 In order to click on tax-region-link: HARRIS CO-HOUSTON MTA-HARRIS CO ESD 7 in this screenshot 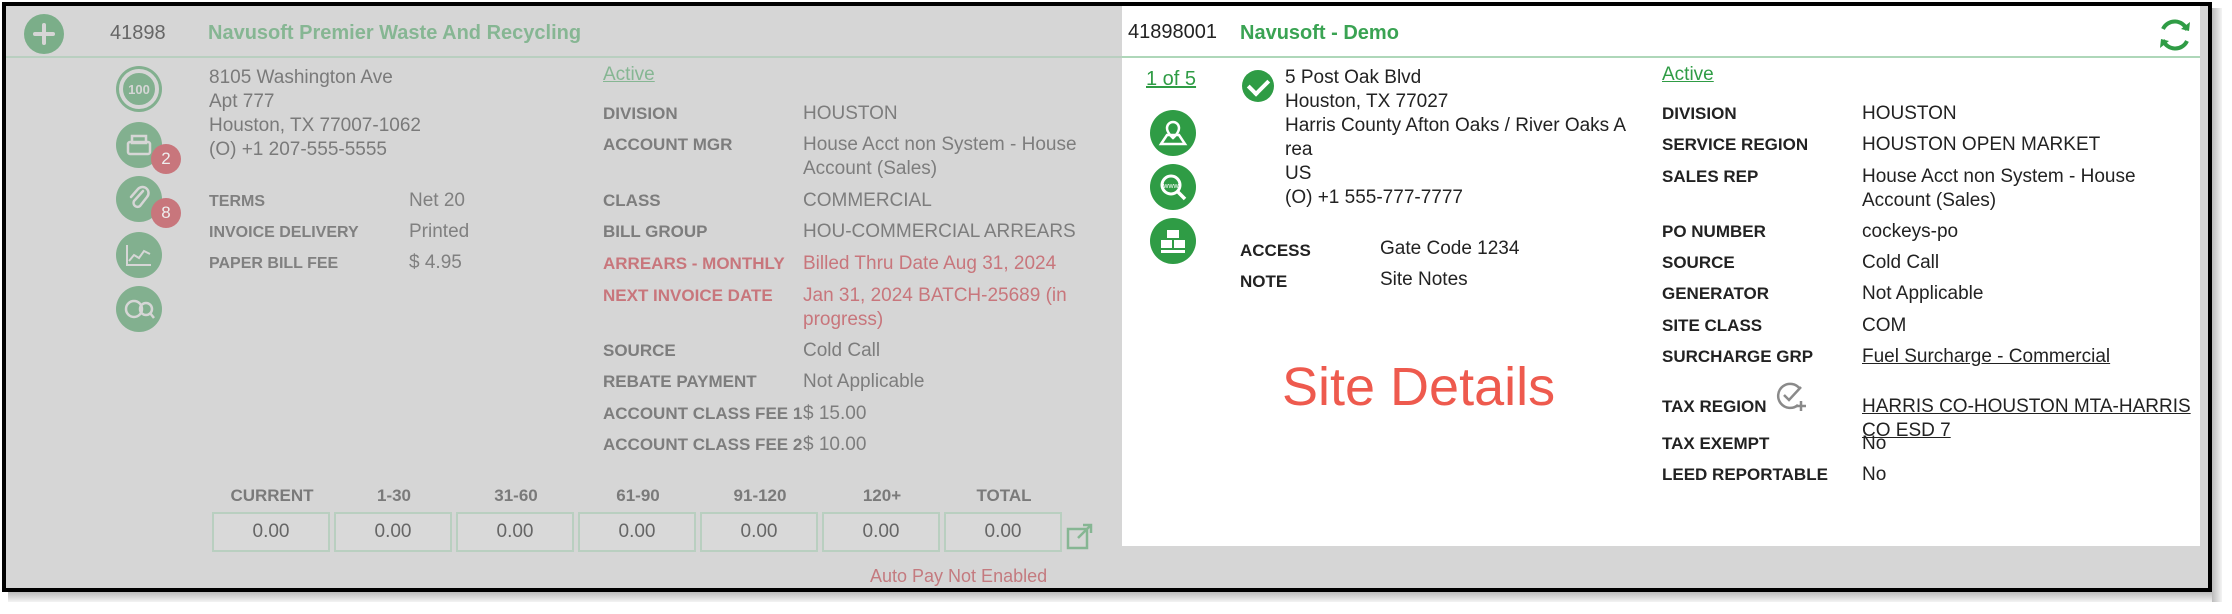, I will do `click(2032, 419)`.